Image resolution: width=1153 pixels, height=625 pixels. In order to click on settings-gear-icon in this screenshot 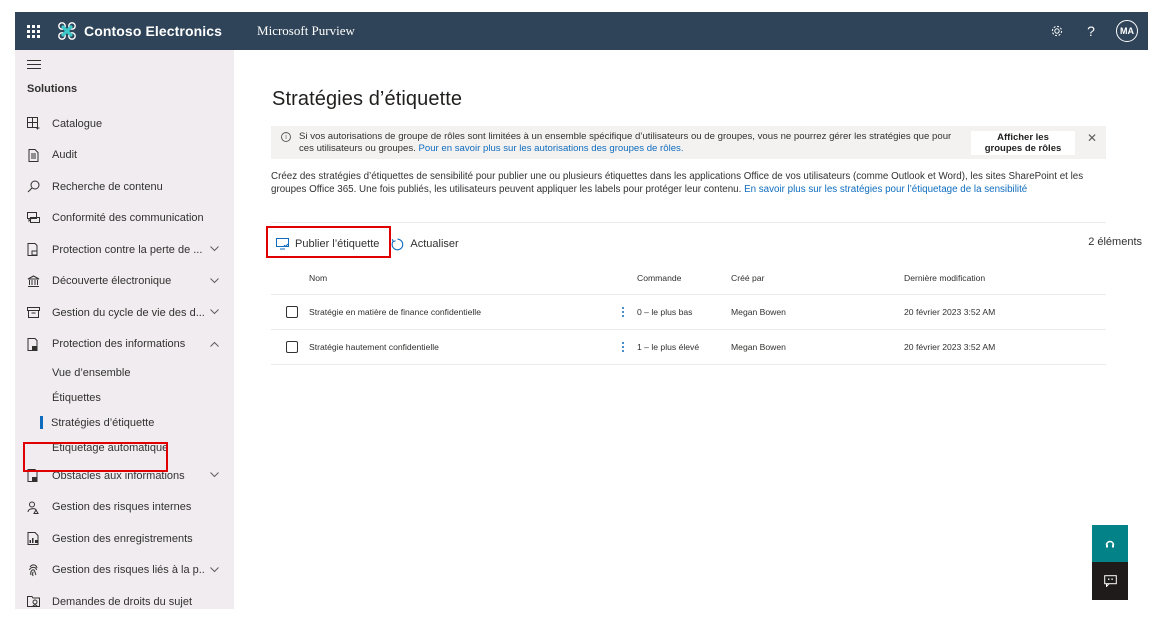, I will do `click(1057, 31)`.